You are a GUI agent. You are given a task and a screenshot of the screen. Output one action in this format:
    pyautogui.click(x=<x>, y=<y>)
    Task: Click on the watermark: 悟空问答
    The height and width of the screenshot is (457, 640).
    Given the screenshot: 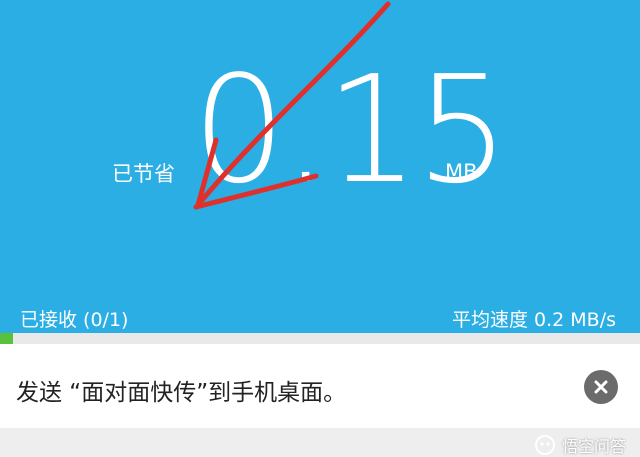 What is the action you would take?
    pyautogui.click(x=580, y=445)
    